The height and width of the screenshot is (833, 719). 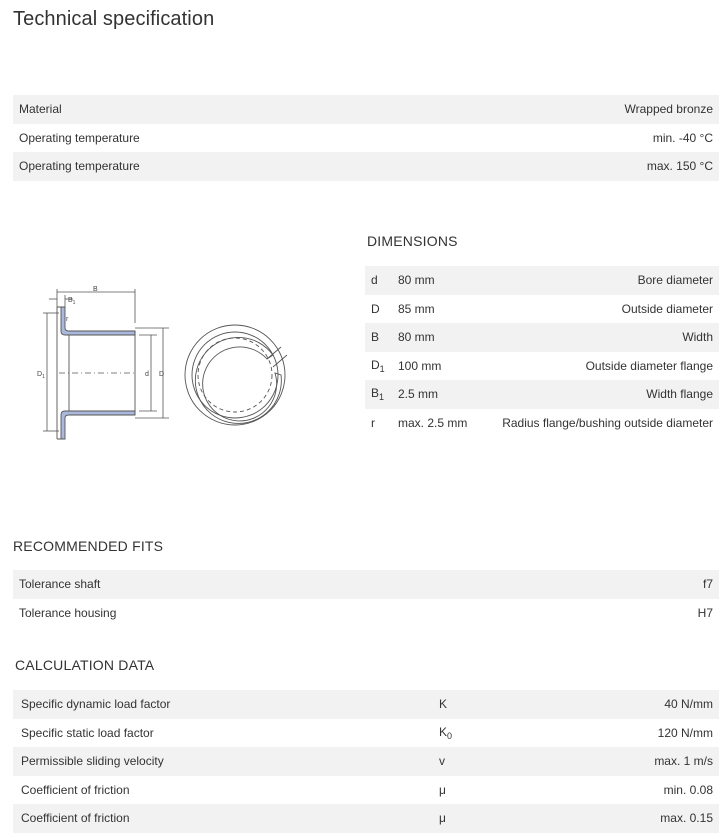 I want to click on dimension-value: 100 mm, so click(x=420, y=365).